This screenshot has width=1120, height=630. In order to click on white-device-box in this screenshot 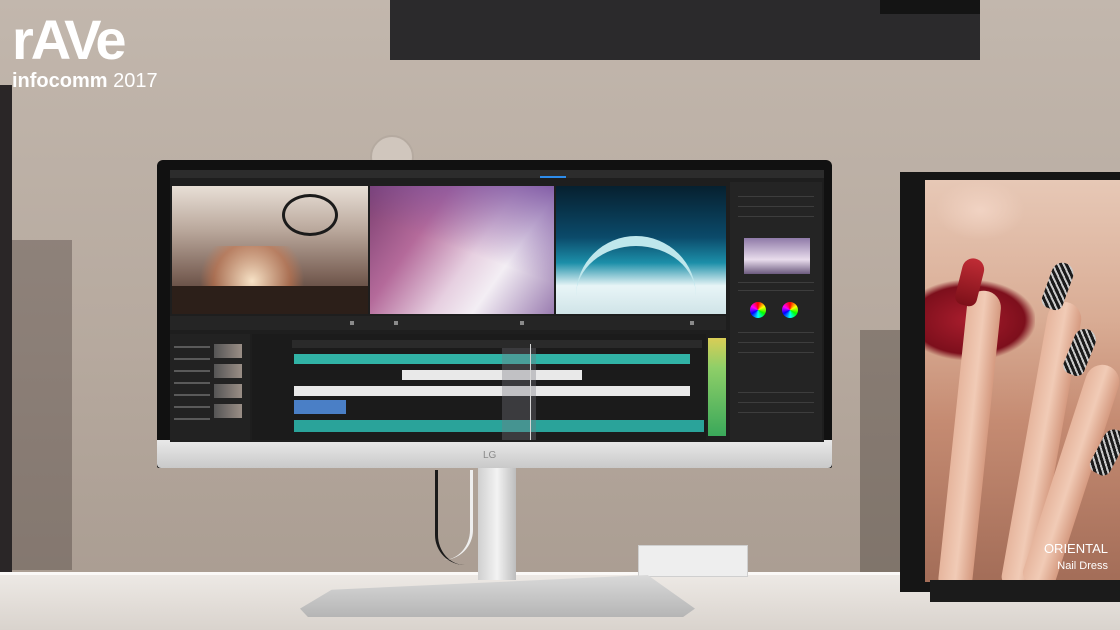, I will do `click(693, 561)`.